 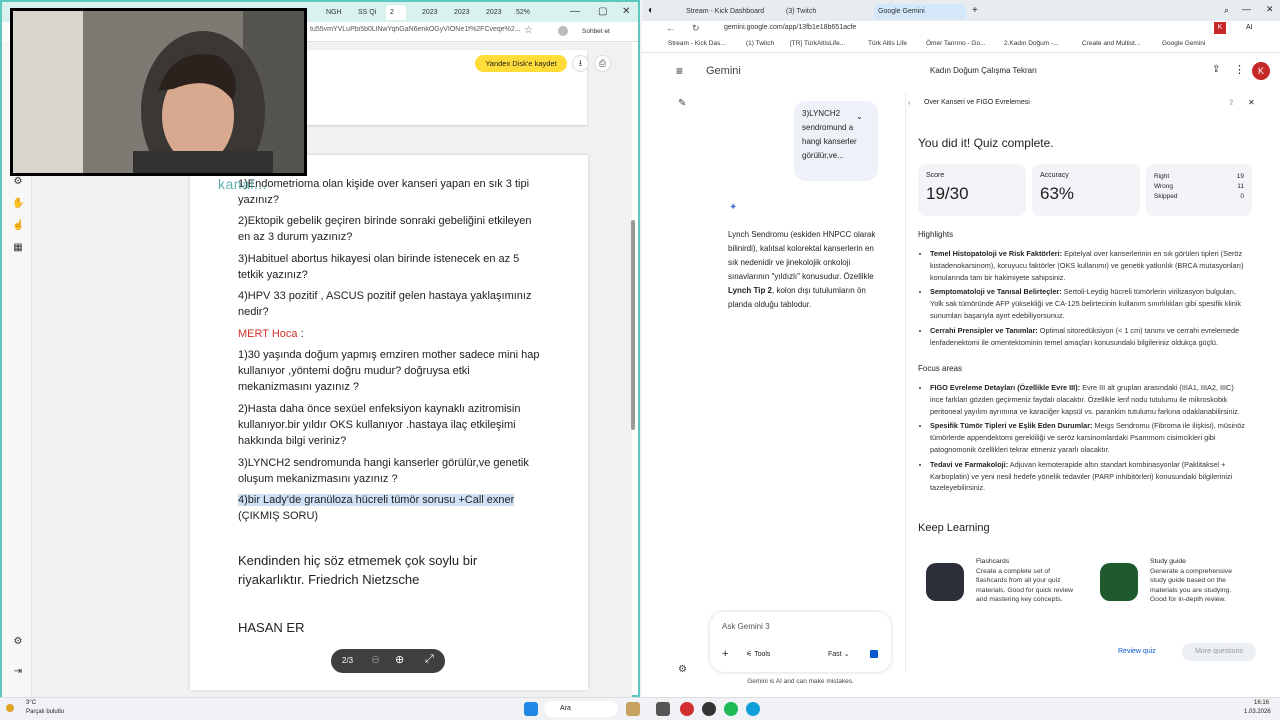 I want to click on print-icon: ⎙, so click(x=602, y=63).